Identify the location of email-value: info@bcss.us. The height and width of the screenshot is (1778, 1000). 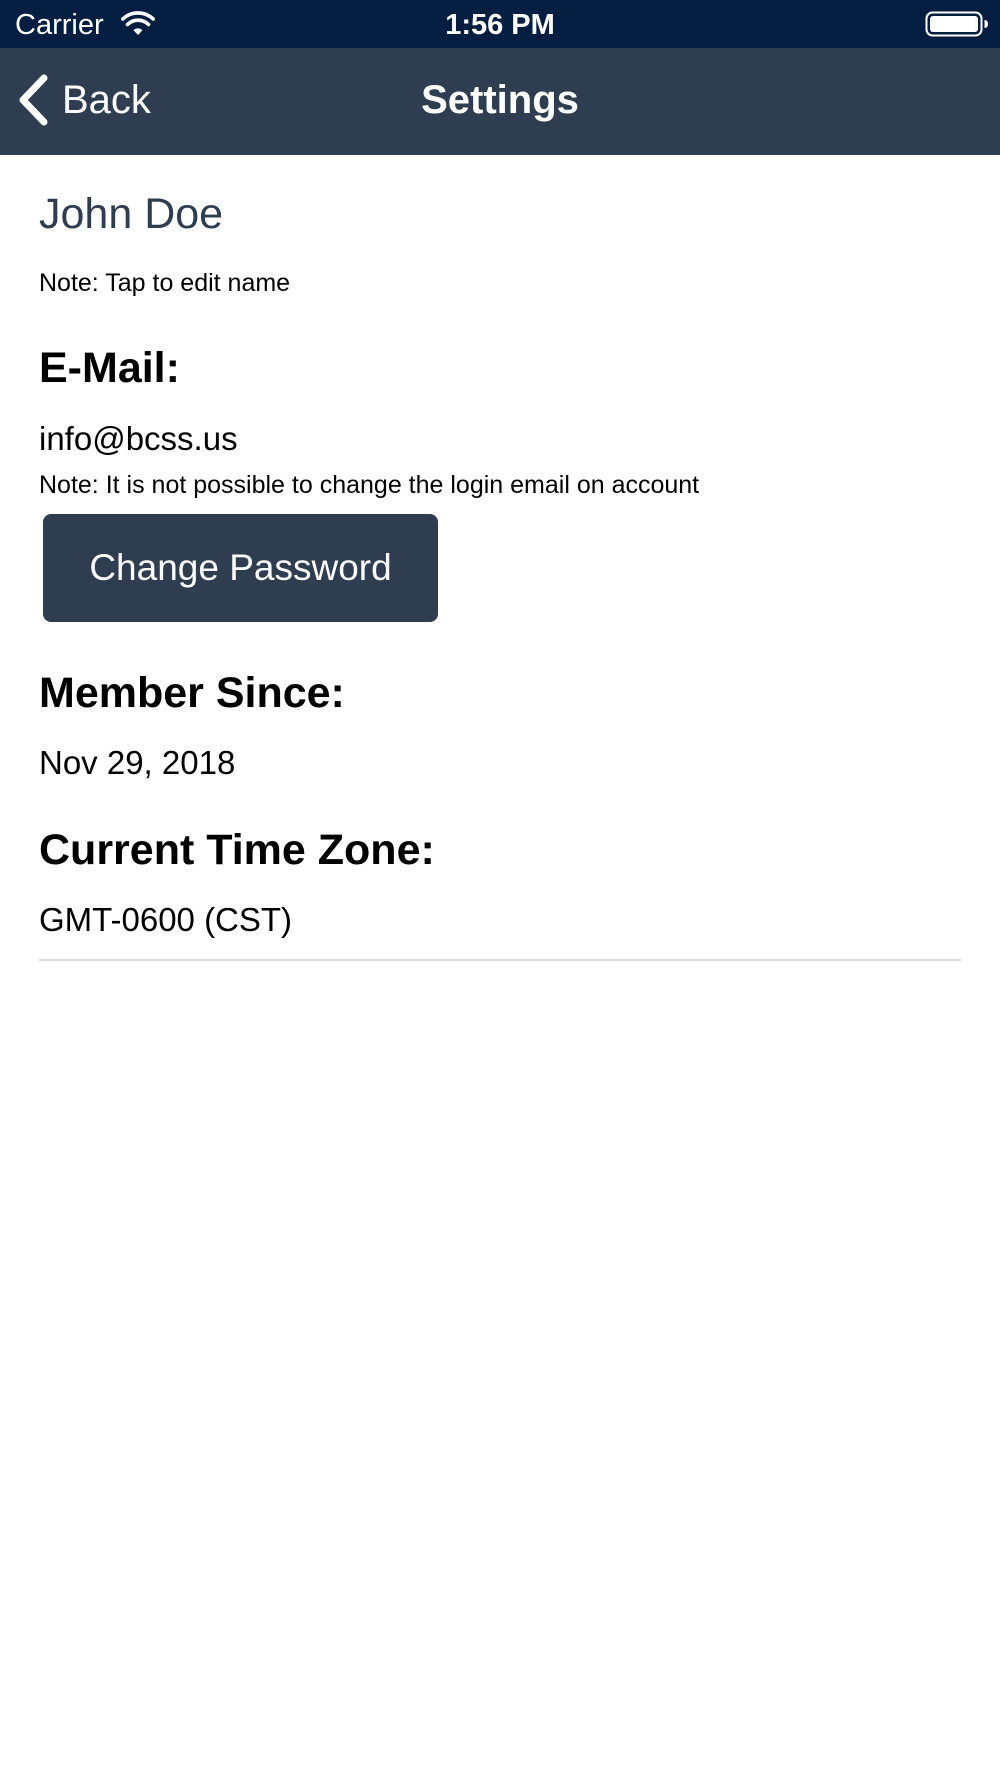
(138, 438).